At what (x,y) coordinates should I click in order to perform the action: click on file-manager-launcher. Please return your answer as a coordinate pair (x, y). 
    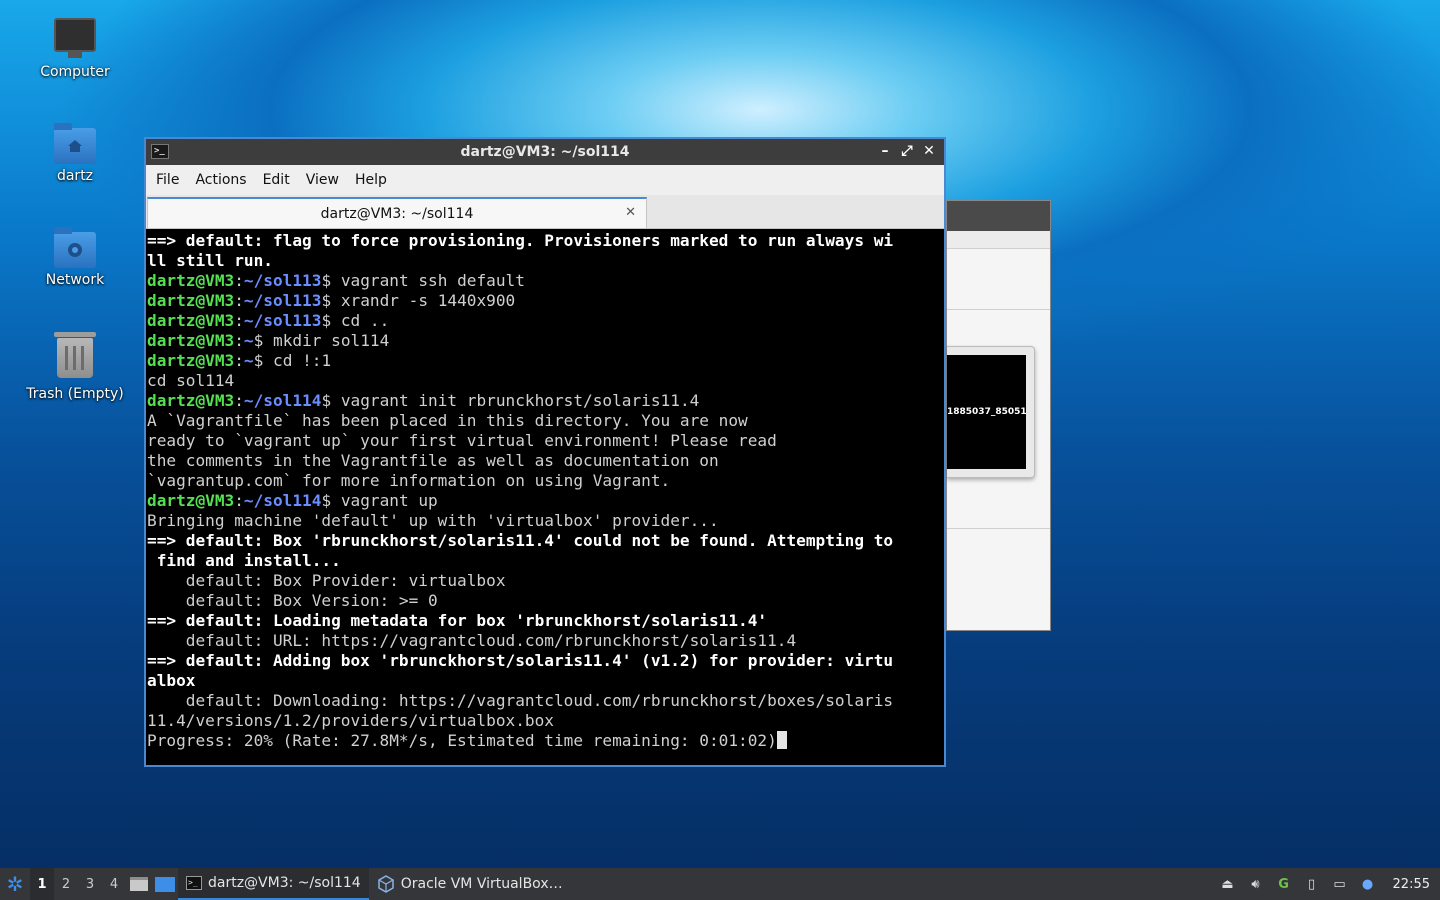
    Looking at the image, I should click on (139, 884).